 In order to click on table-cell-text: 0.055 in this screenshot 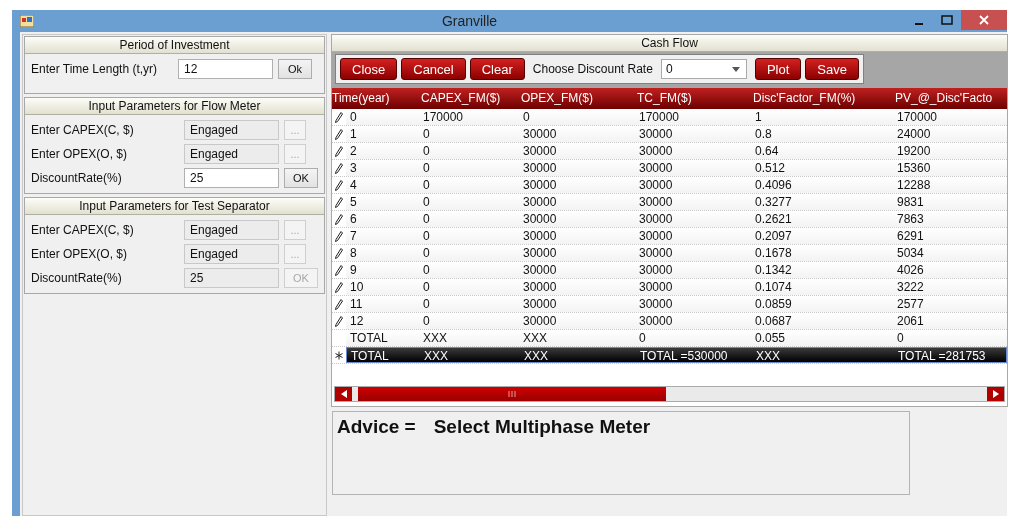, I will do `click(770, 338)`.